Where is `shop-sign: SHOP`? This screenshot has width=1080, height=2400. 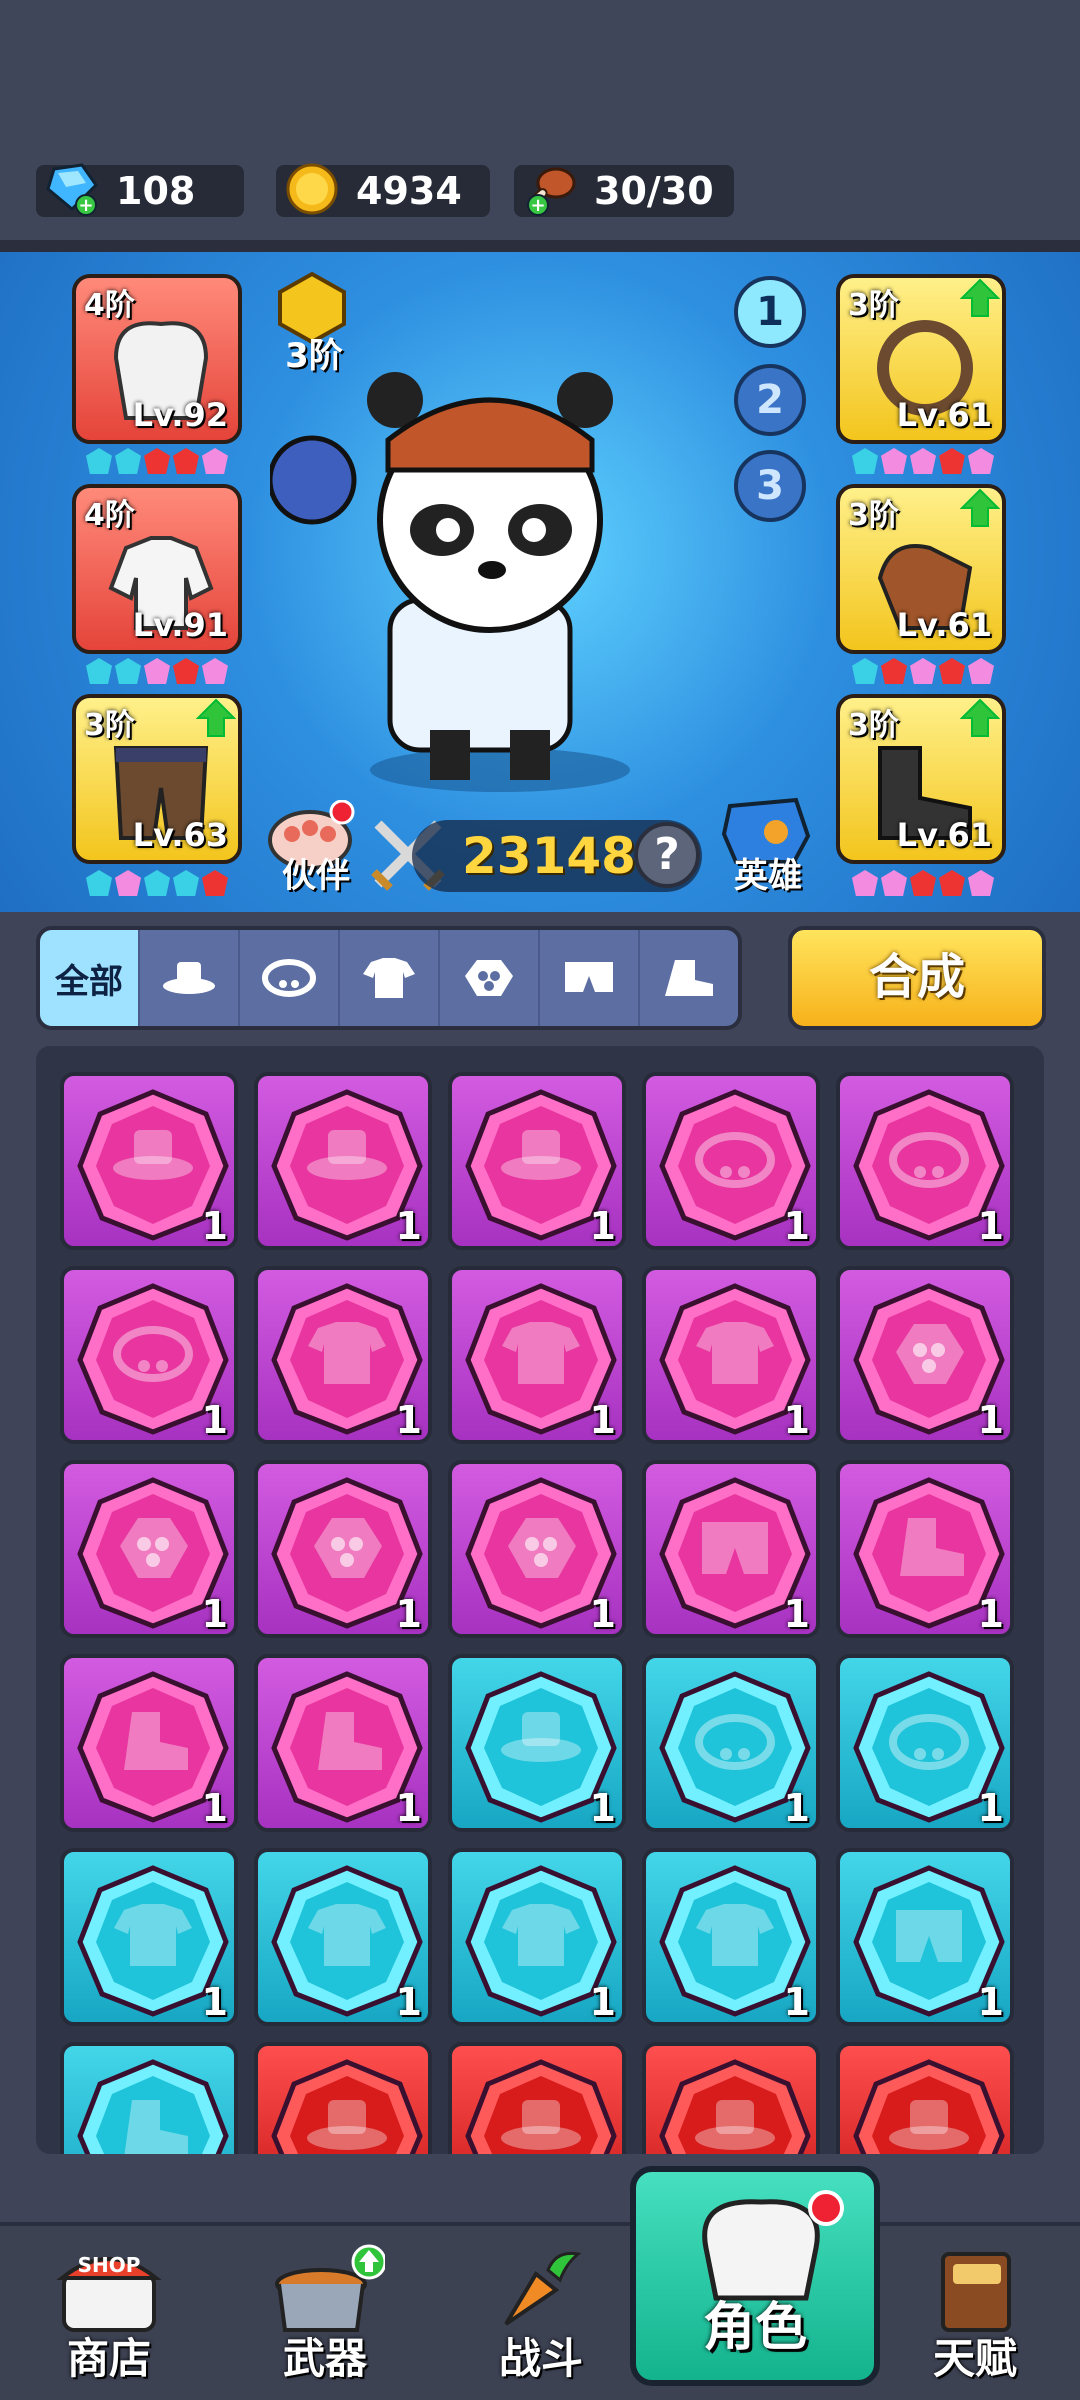 shop-sign: SHOP is located at coordinates (109, 2265).